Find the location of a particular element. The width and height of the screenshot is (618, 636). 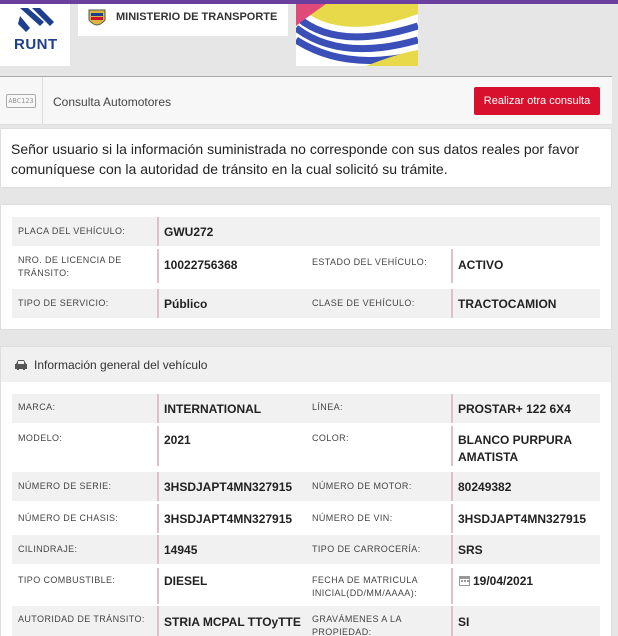

serie-value: 3HSDJAPT4MN327915 is located at coordinates (228, 487).